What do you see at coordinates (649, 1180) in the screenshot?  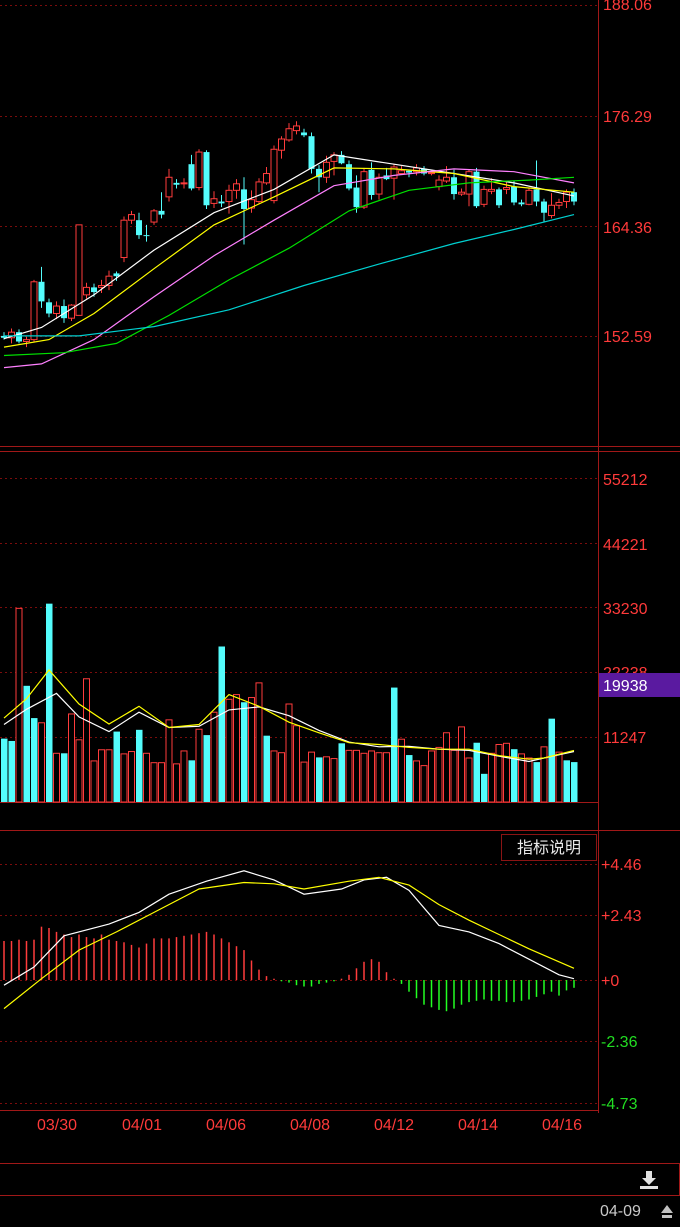 I see `download-icon` at bounding box center [649, 1180].